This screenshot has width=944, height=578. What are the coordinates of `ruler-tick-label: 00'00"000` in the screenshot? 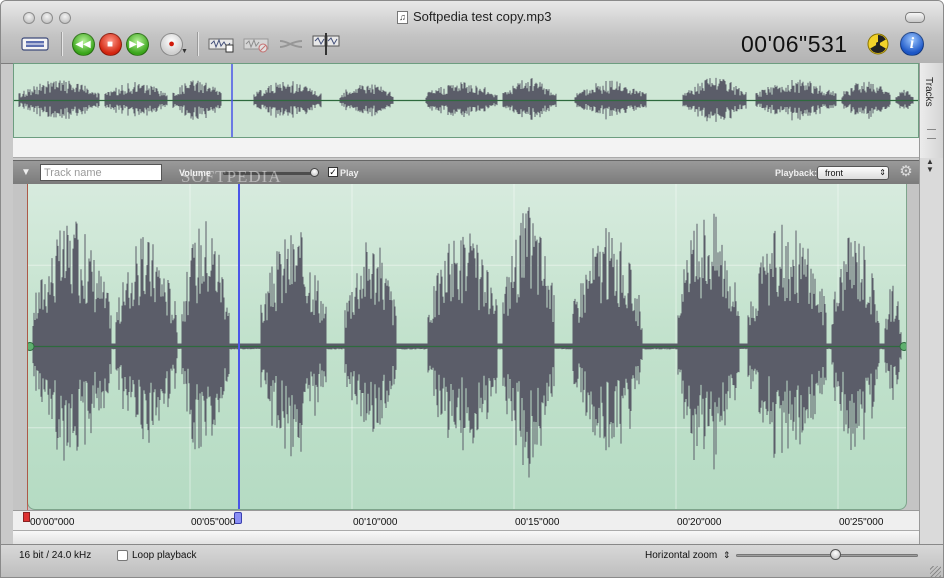 It's located at (52, 522).